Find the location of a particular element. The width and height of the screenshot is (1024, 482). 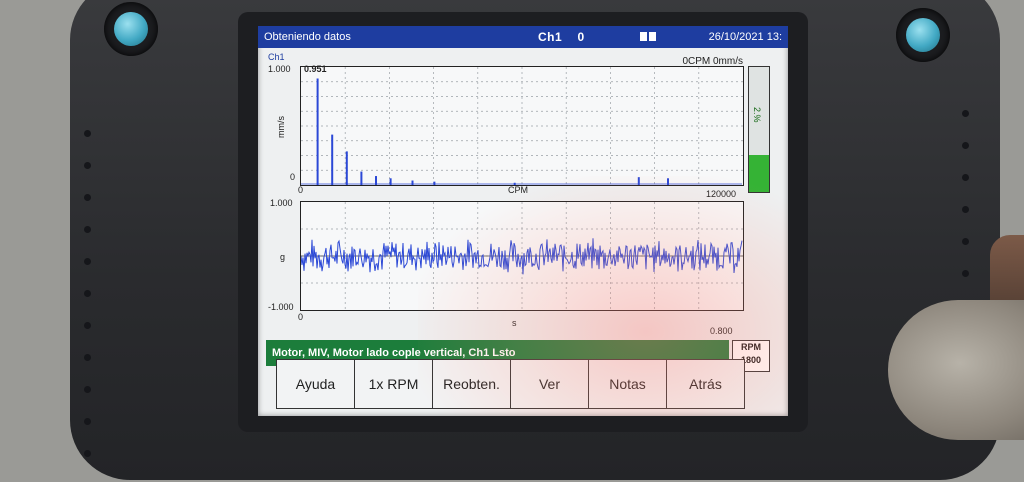

left-knob-cap-icon is located at coordinates (131, 29).